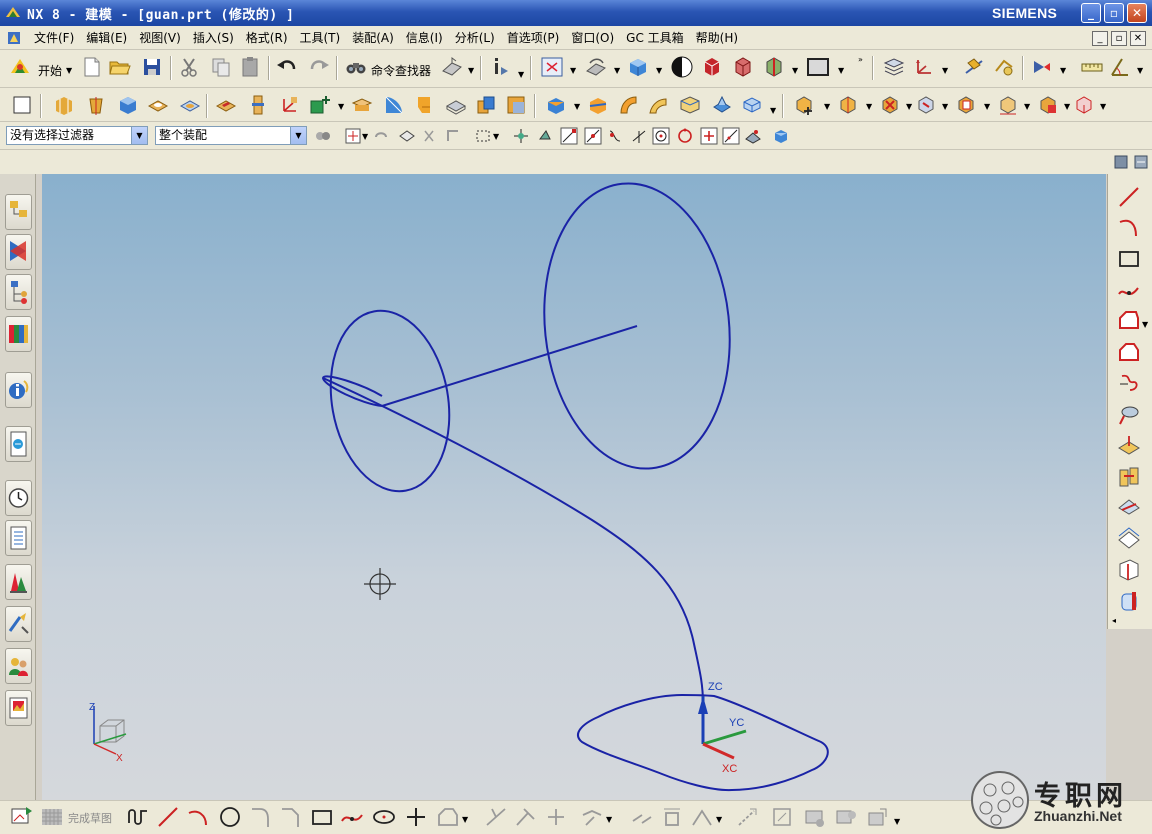 The image size is (1152, 834). What do you see at coordinates (424, 105) in the screenshot?
I see `chamfer-icon` at bounding box center [424, 105].